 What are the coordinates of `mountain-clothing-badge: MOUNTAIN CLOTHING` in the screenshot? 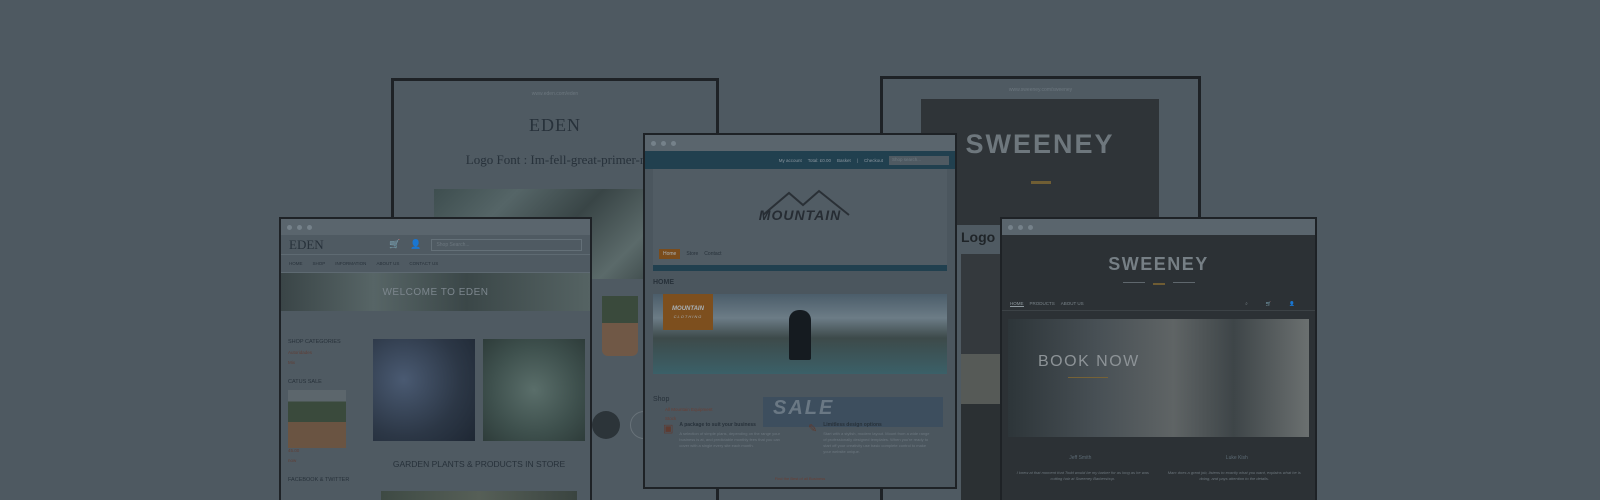 It's located at (688, 312).